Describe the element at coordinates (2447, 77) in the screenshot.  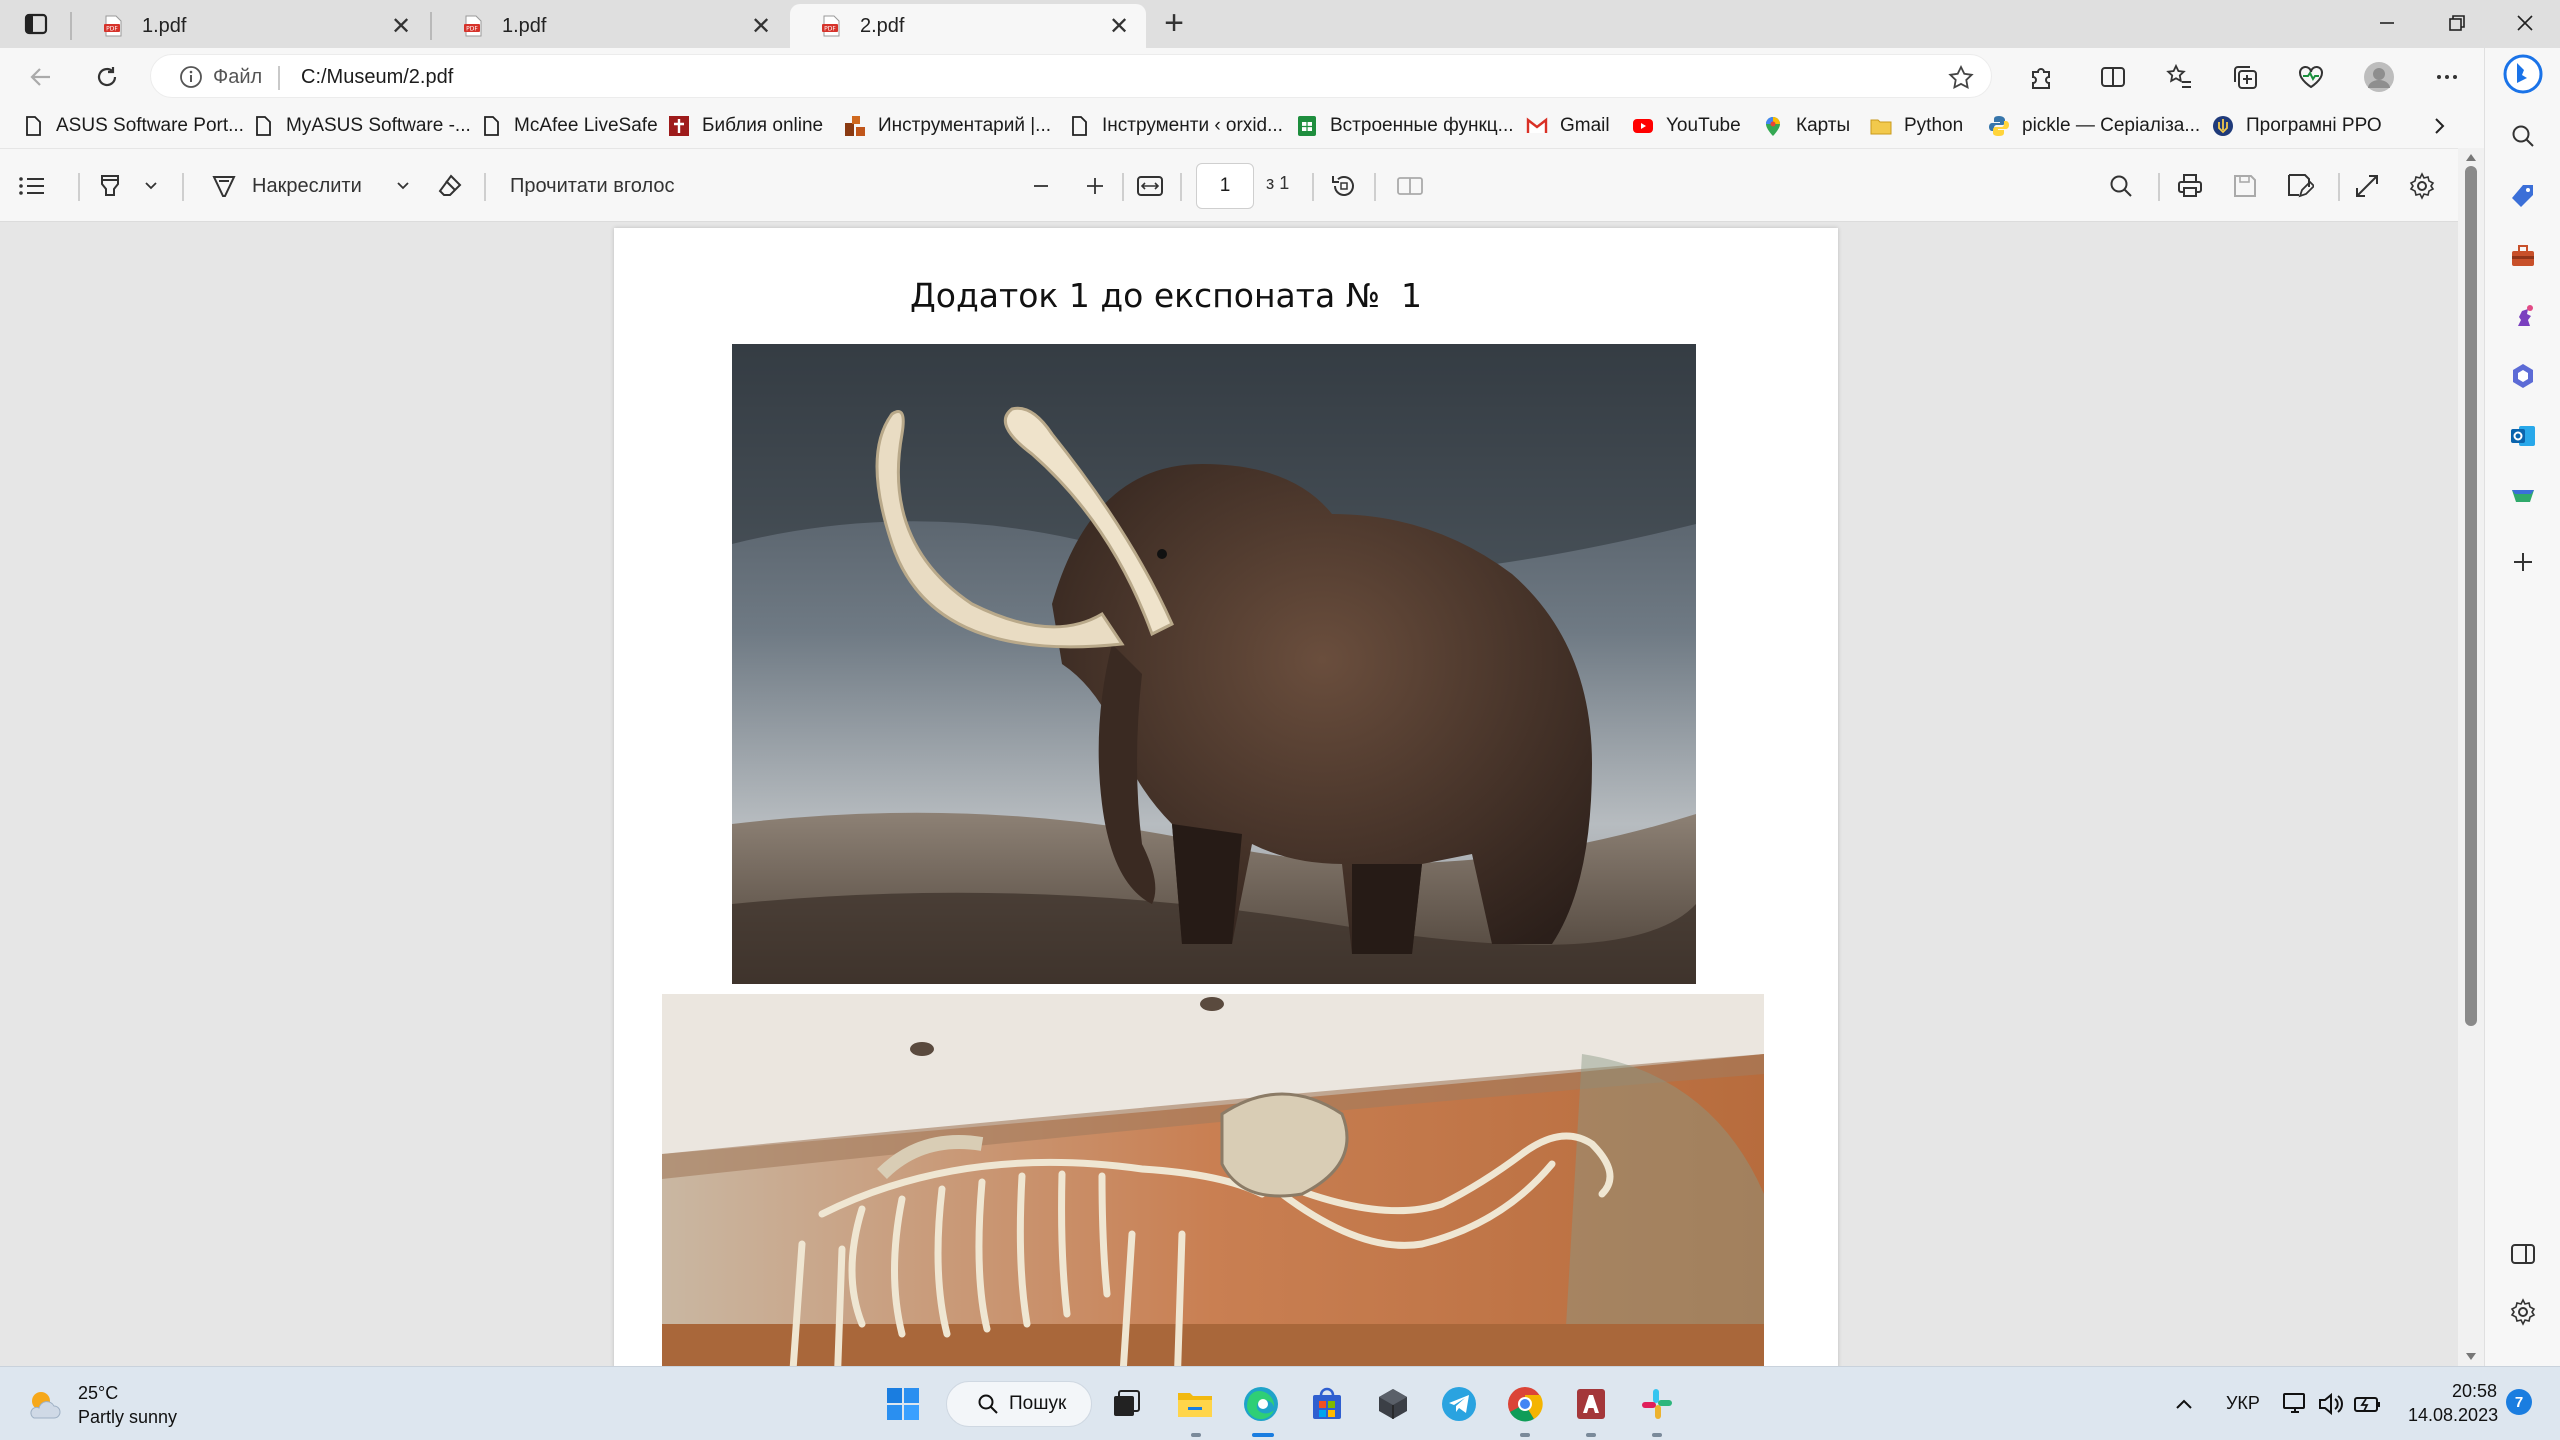
I see `settings-and-more-button` at that location.